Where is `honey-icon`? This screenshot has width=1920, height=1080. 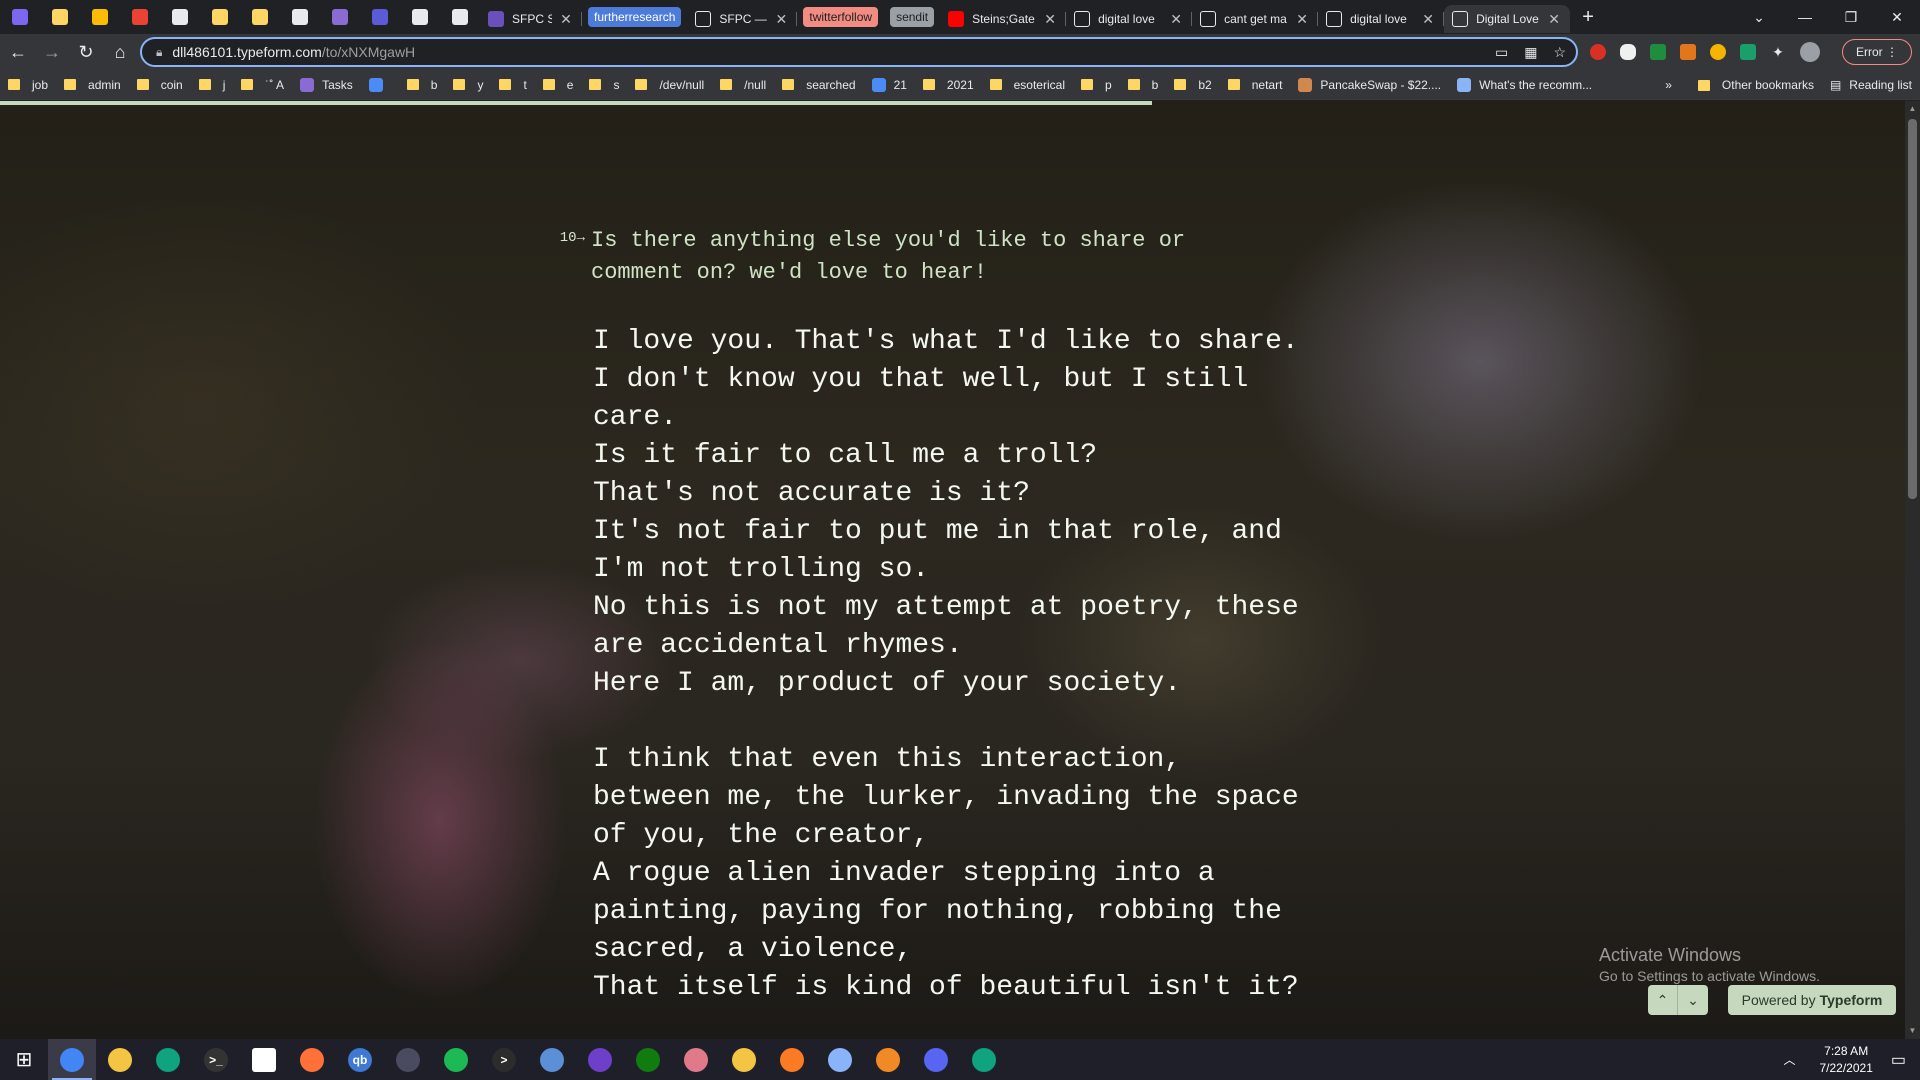 honey-icon is located at coordinates (1718, 52).